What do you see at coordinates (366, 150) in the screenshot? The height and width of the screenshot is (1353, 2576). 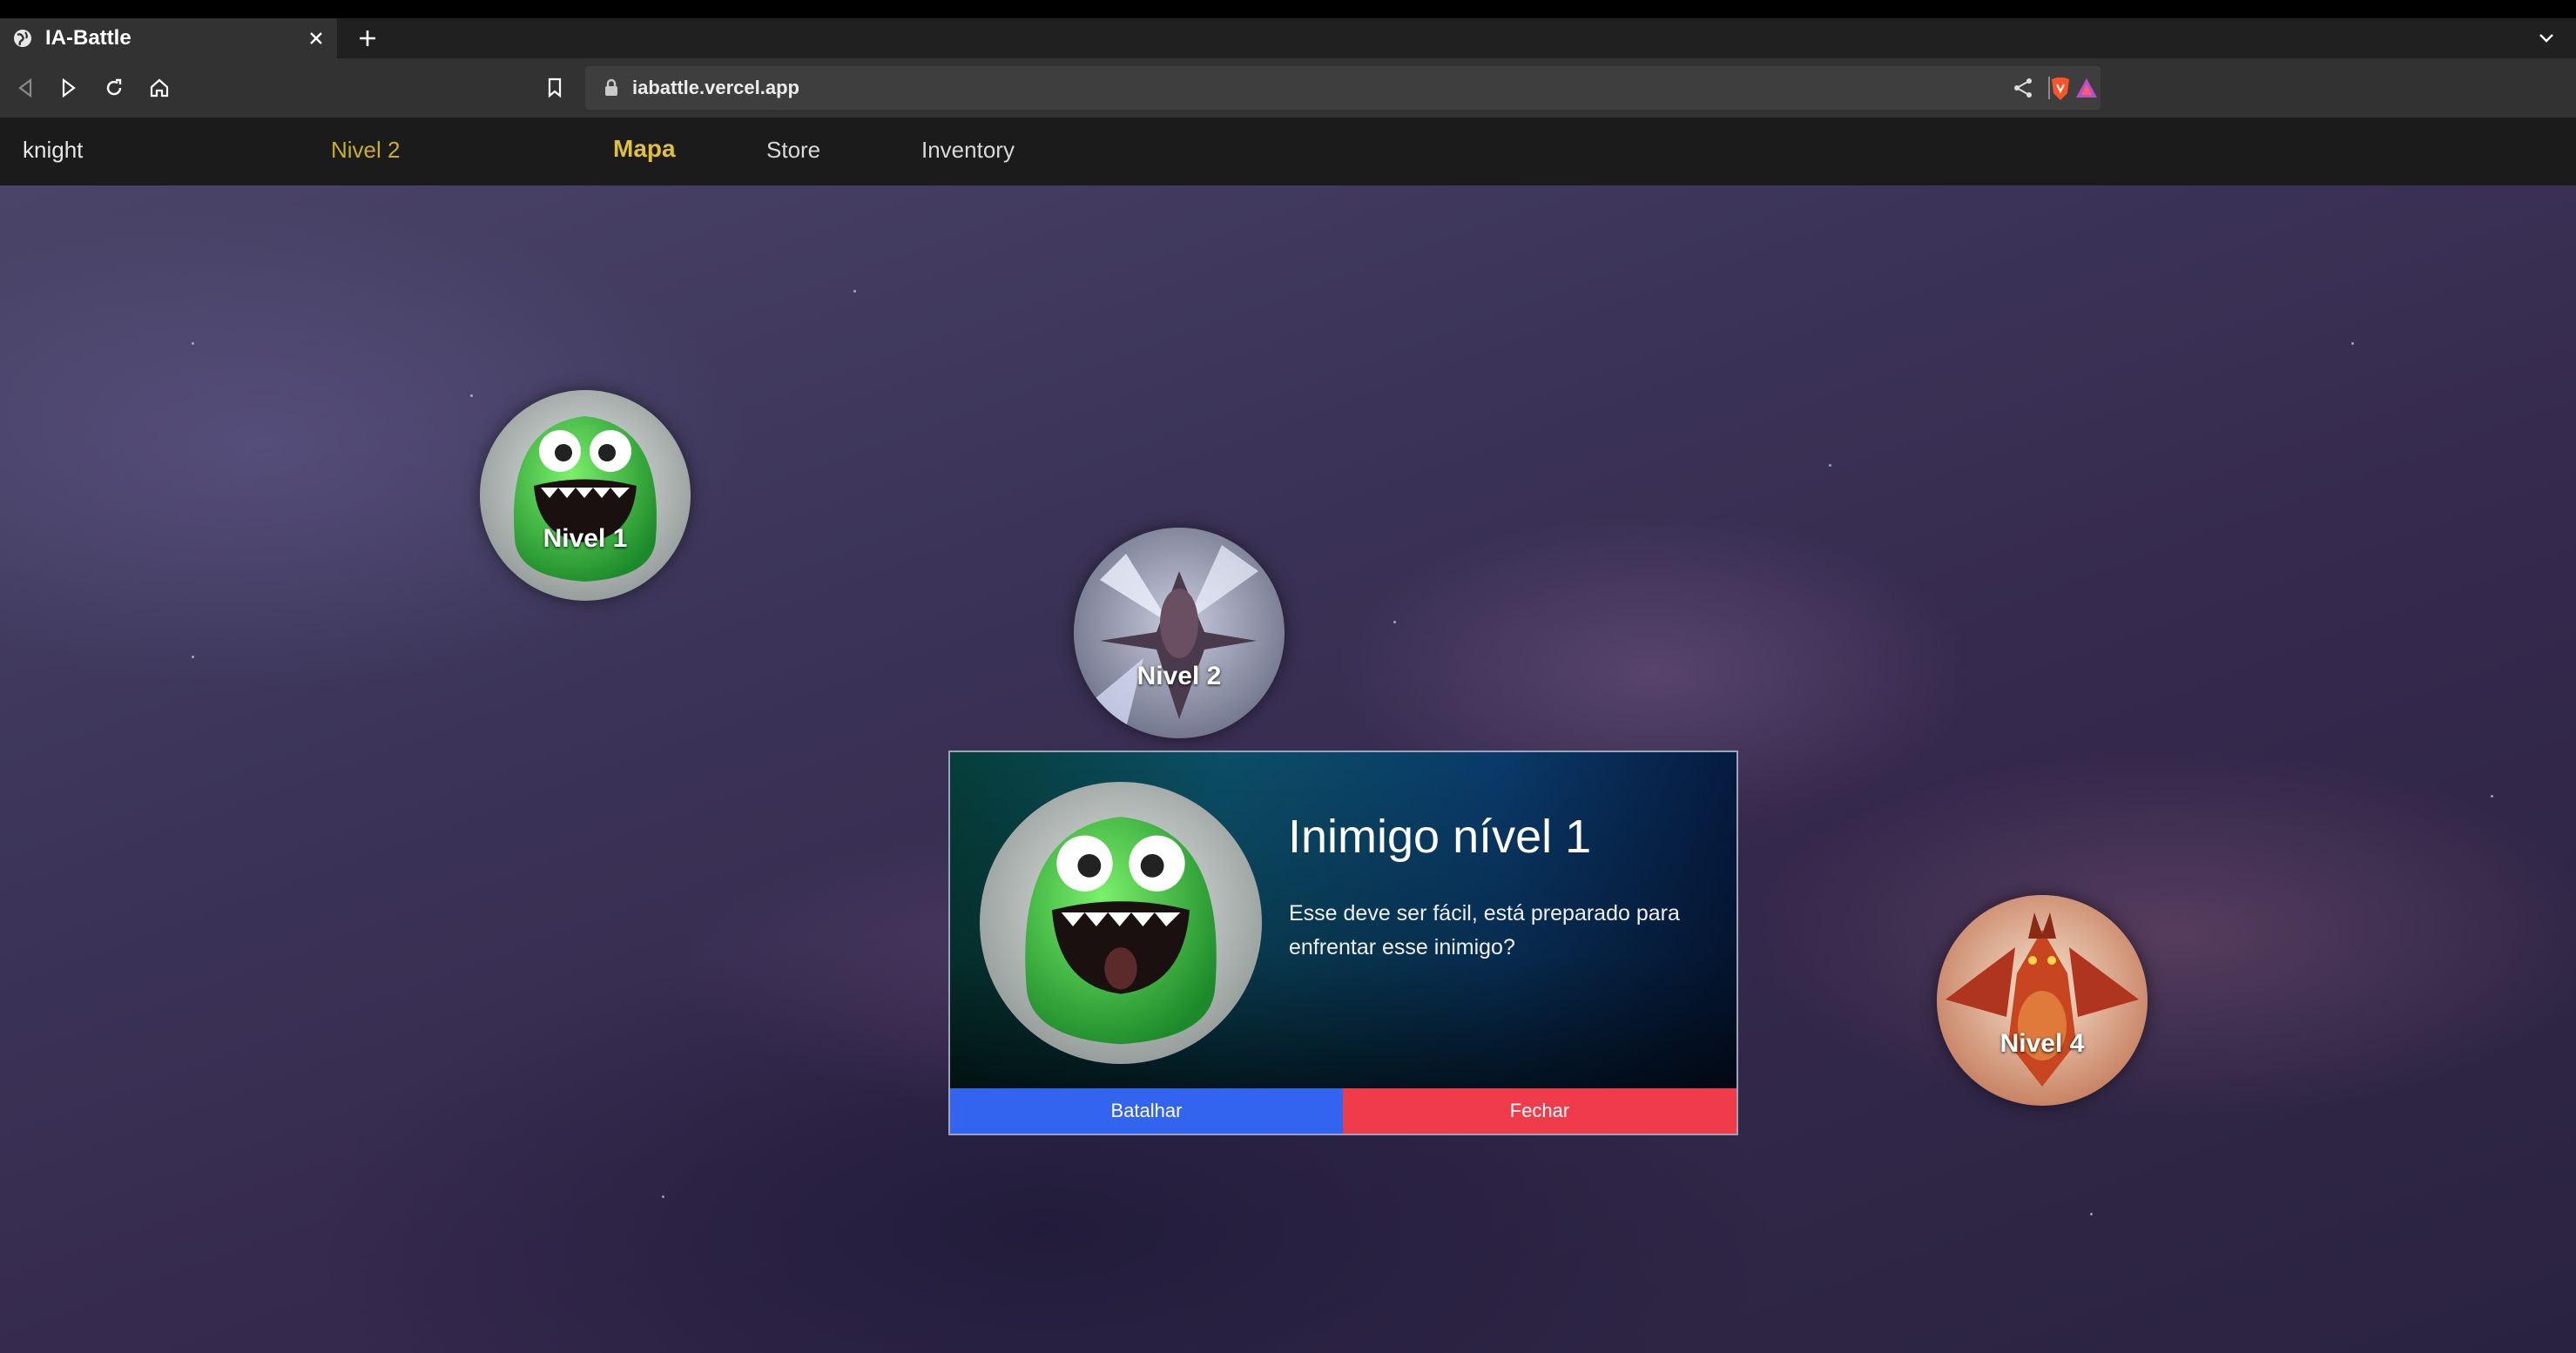 I see `player-level: Nivel 2` at bounding box center [366, 150].